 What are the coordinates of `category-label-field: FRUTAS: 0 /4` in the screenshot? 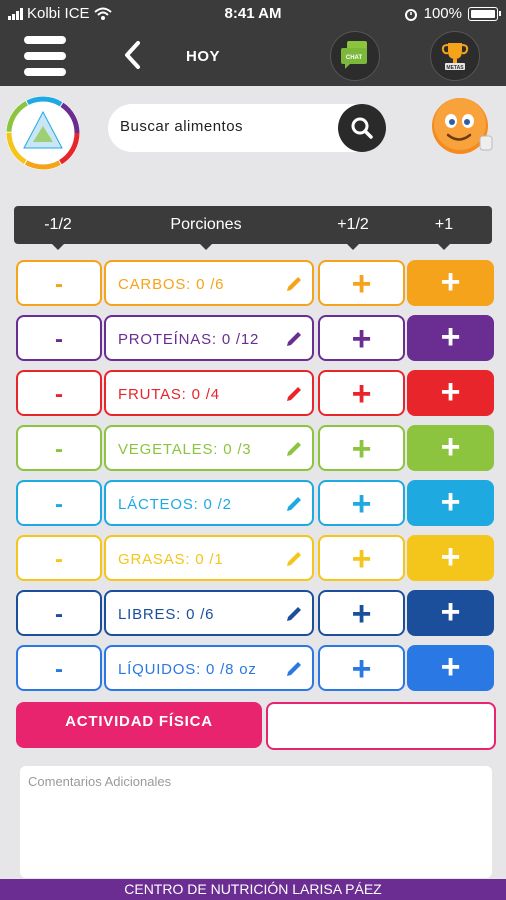 It's located at (209, 393).